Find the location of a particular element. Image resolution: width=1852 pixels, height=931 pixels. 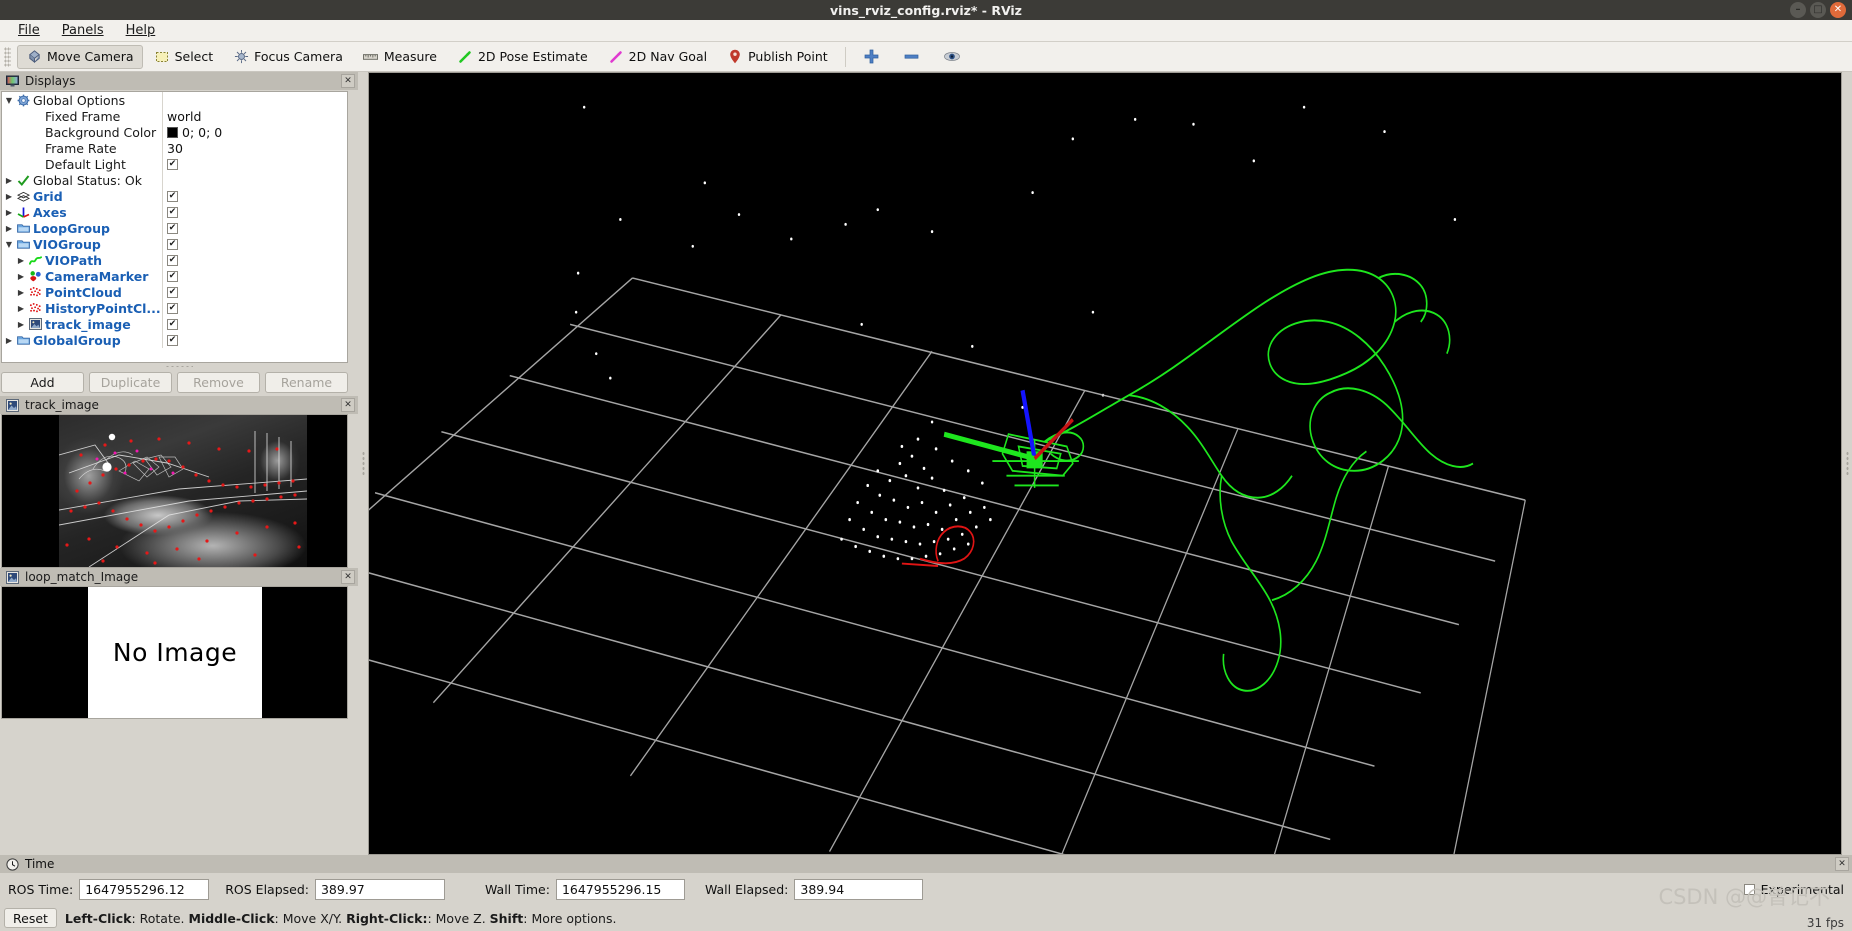

display-row-background-color: Background Color 0; 0; 0 is located at coordinates (174, 132).